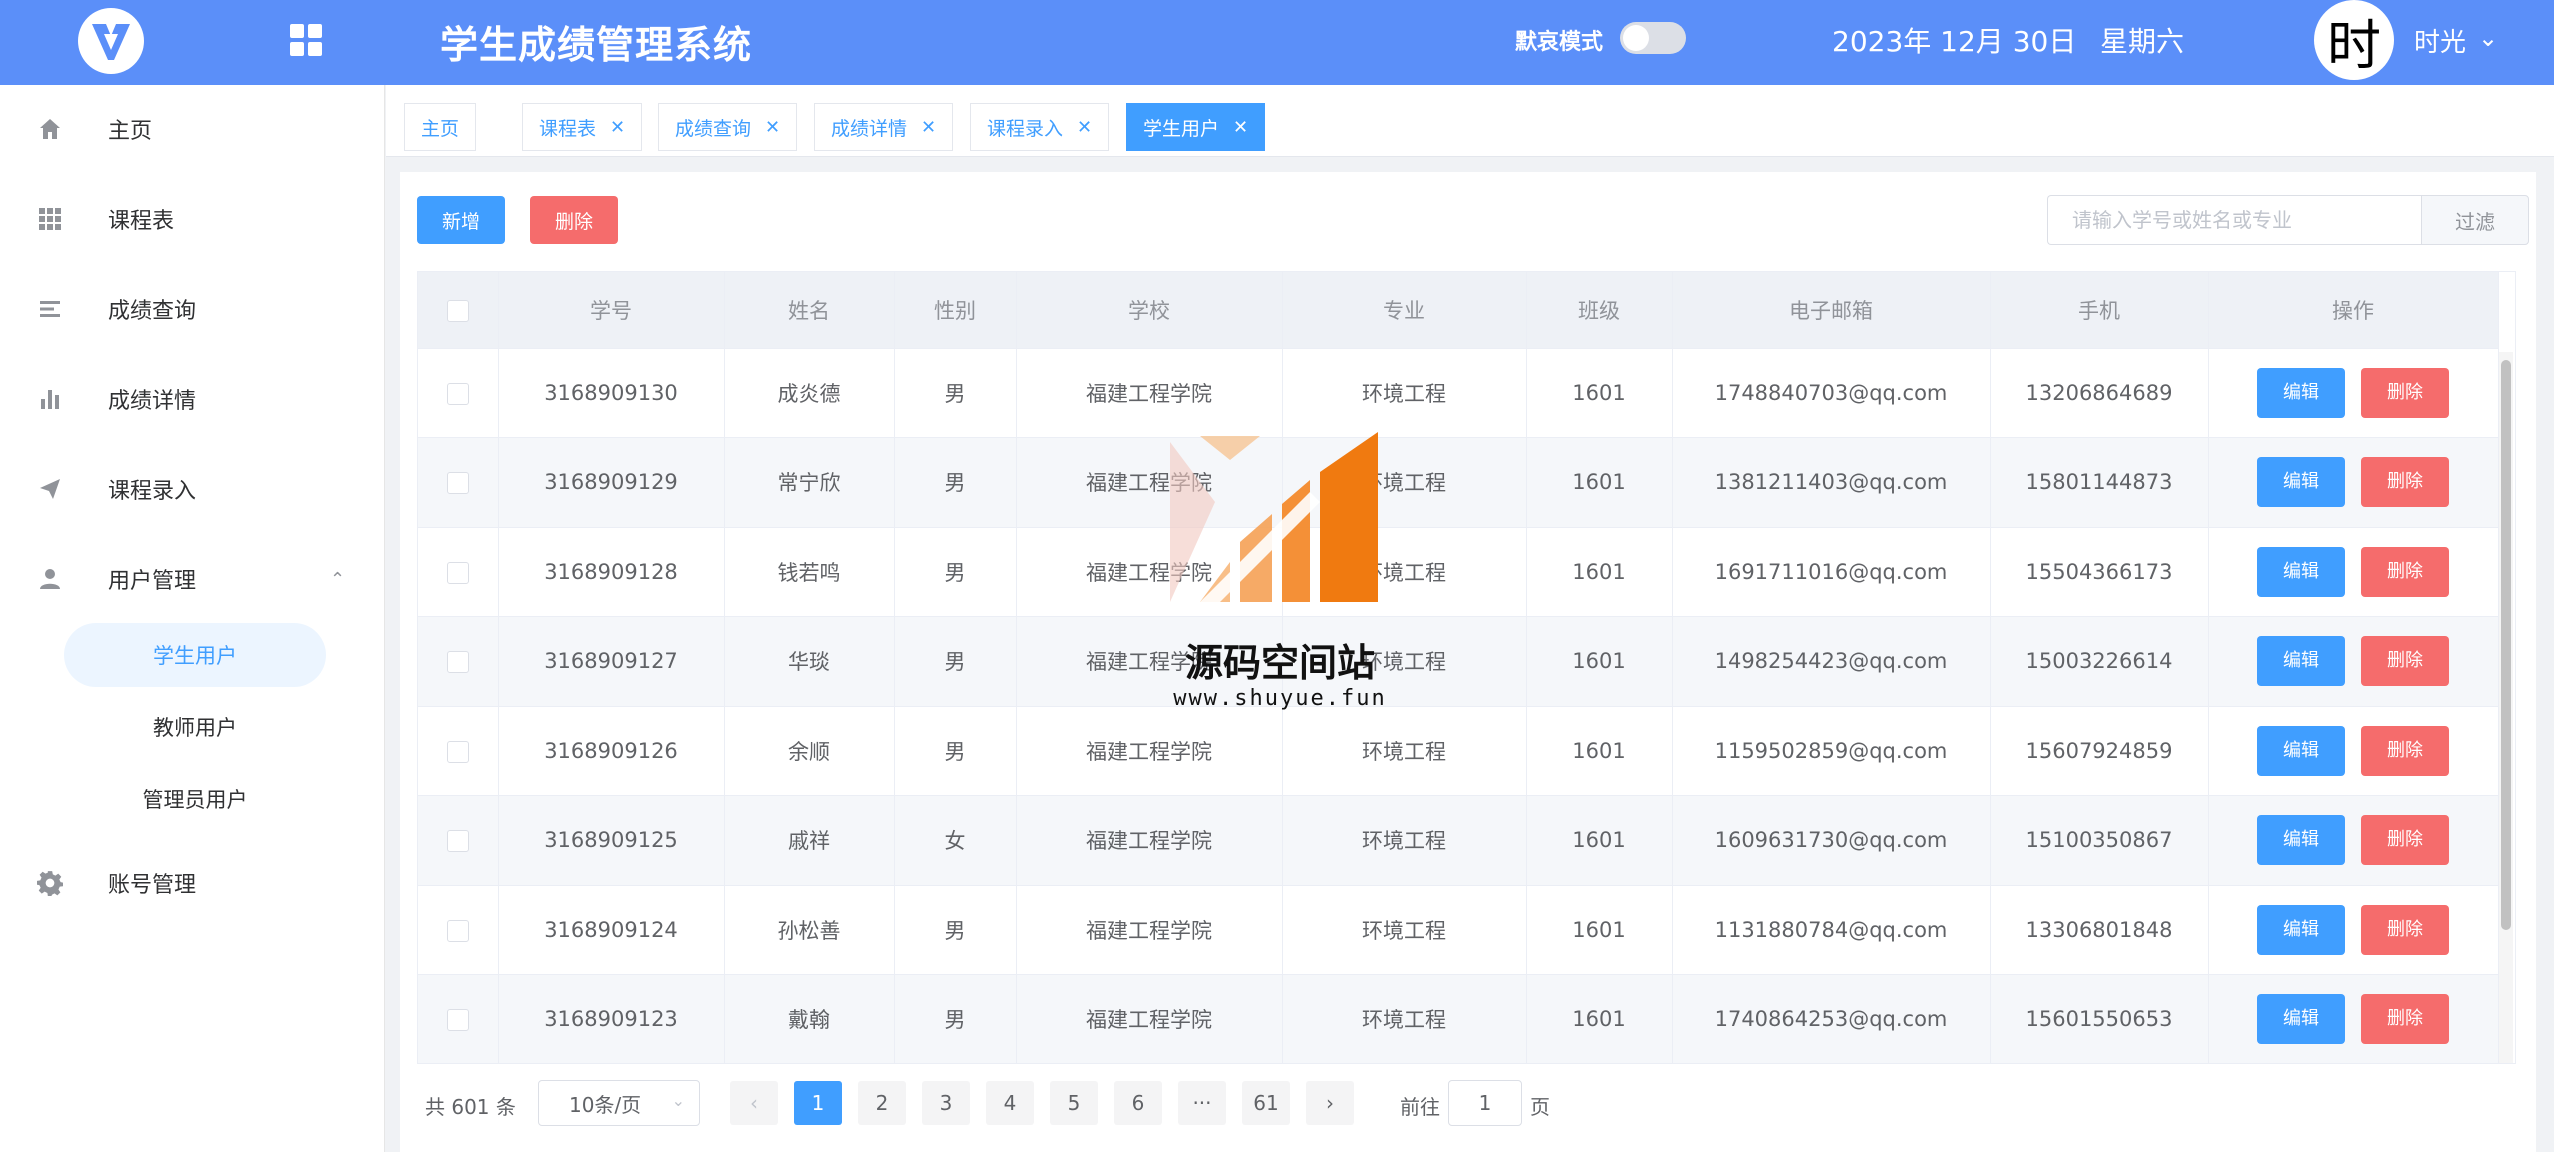  Describe the element at coordinates (1653, 38) in the screenshot. I see `theme-mode-toggle` at that location.